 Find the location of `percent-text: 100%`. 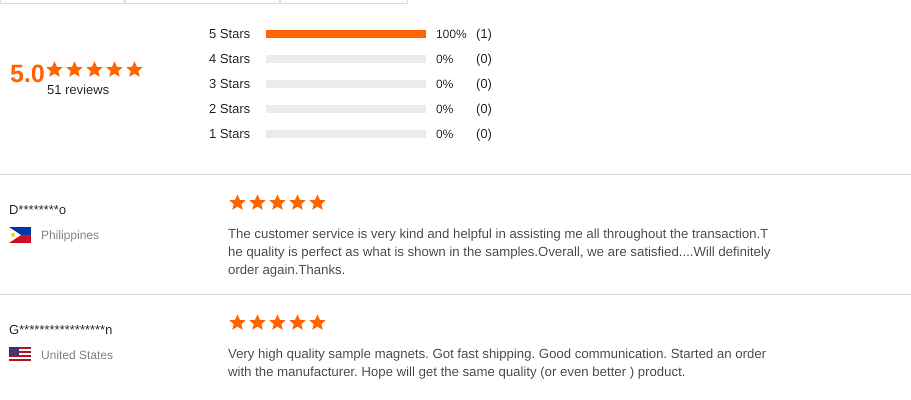

percent-text: 100% is located at coordinates (452, 34).